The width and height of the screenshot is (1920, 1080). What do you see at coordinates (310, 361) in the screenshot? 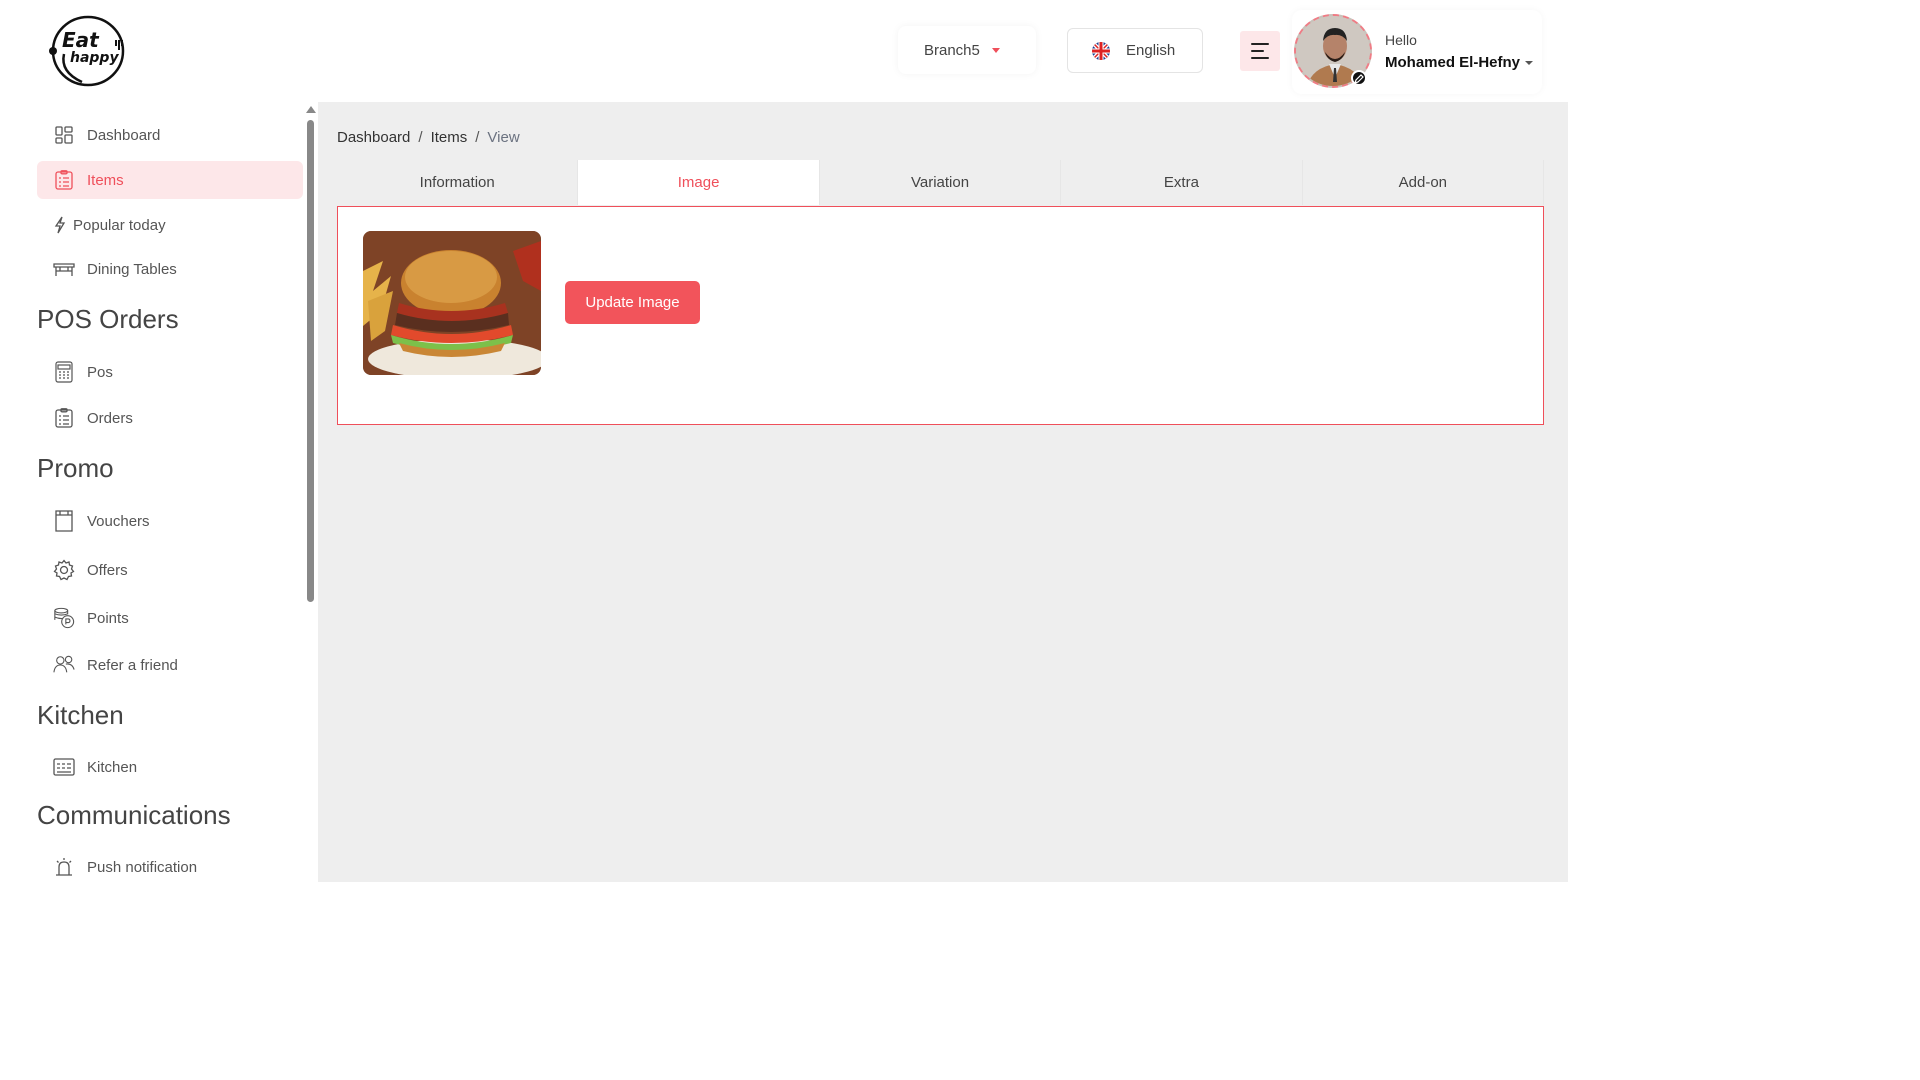
I see `scrollbar-thumb` at bounding box center [310, 361].